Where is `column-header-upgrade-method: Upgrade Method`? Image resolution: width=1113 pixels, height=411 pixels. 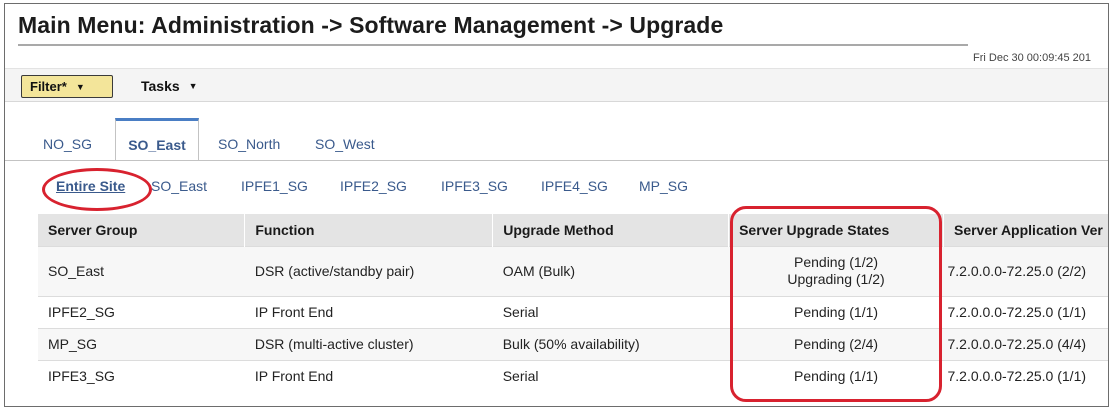
column-header-upgrade-method: Upgrade Method is located at coordinates (611, 230).